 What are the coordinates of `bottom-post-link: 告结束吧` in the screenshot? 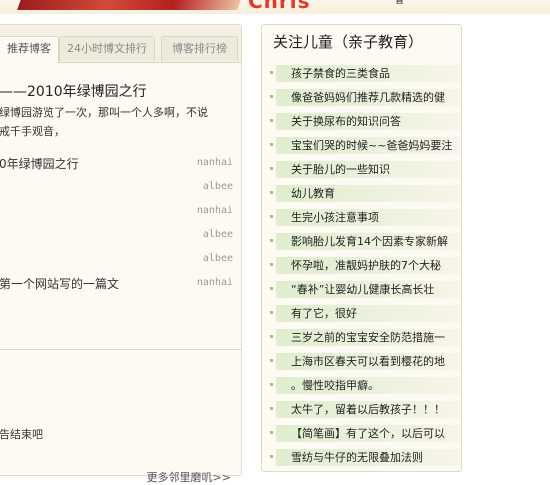 It's located at (21, 434).